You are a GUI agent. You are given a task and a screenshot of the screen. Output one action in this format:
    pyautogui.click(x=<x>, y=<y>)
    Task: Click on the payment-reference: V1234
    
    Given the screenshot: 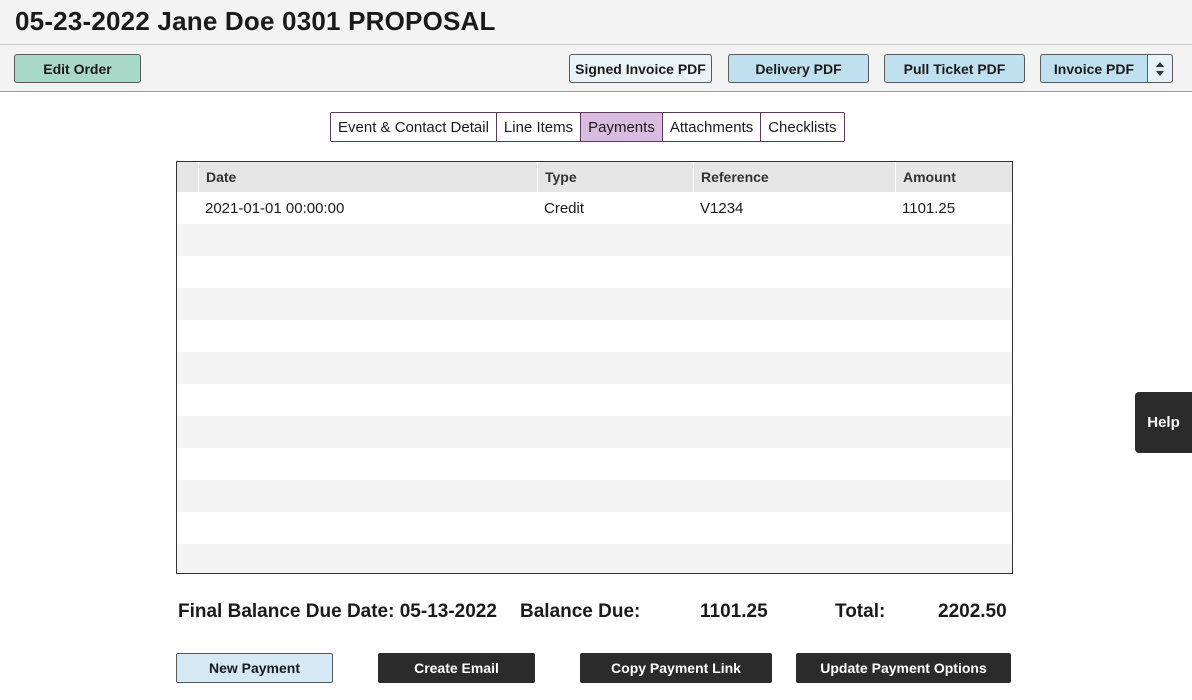 What is the action you would take?
    pyautogui.click(x=722, y=208)
    